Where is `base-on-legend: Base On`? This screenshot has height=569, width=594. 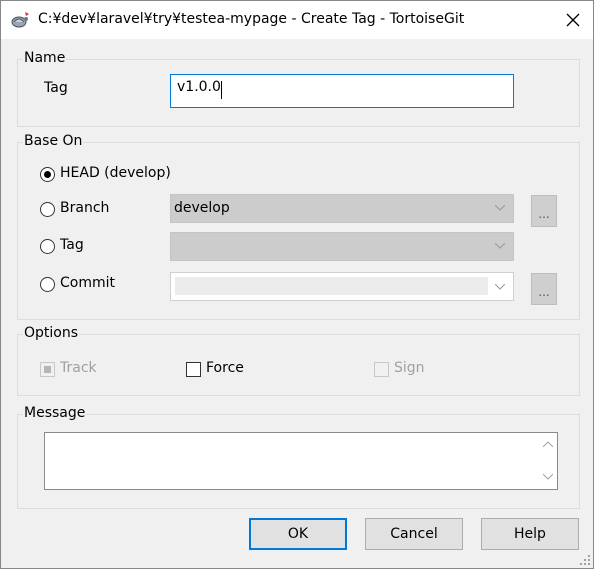 base-on-legend: Base On is located at coordinates (53, 141).